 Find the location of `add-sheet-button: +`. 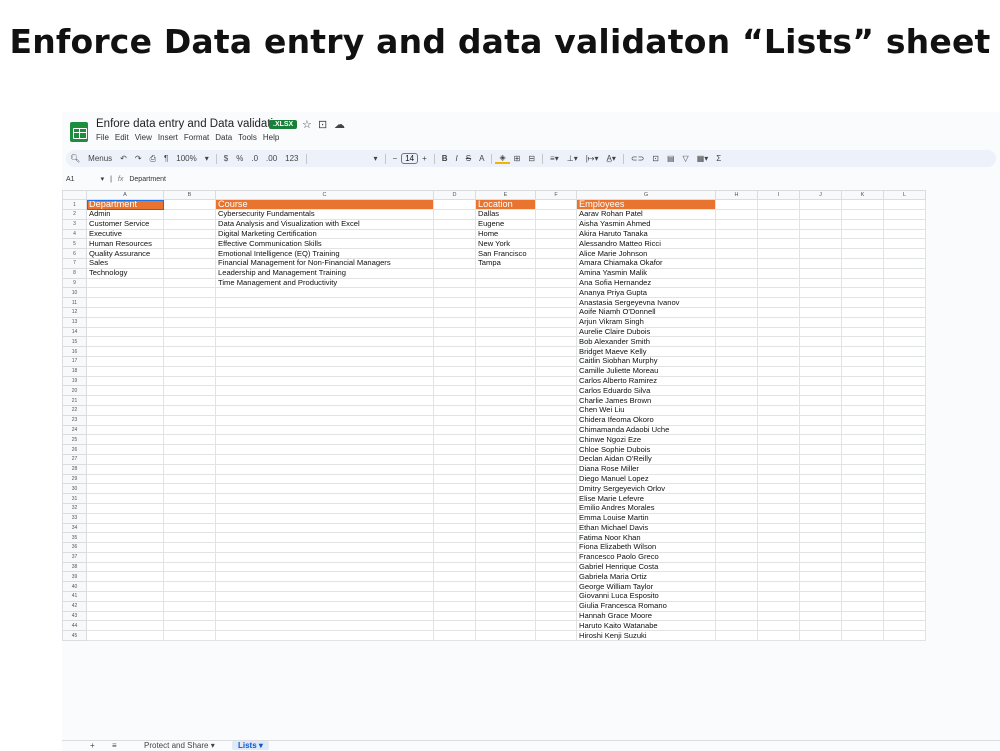

add-sheet-button: + is located at coordinates (92, 745).